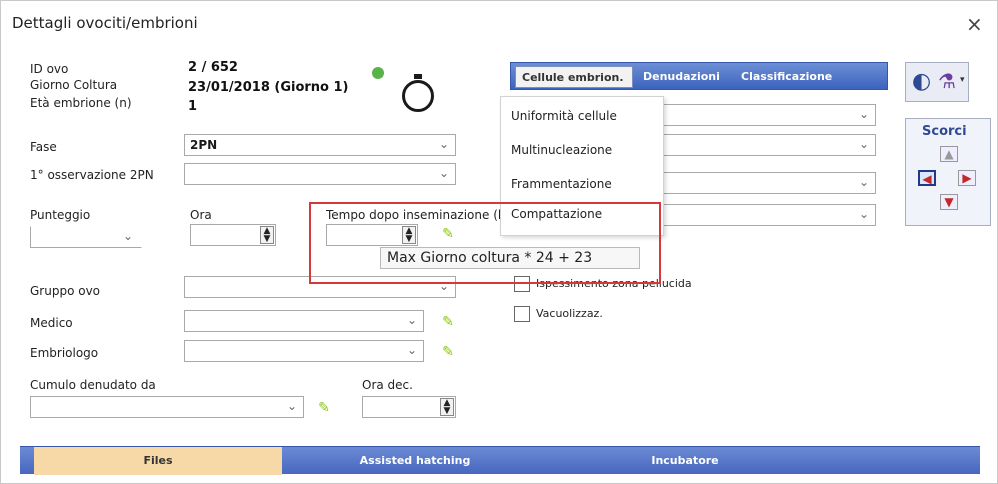 This screenshot has width=998, height=484. Describe the element at coordinates (204, 145) in the screenshot. I see `fase-value: 2PN` at that location.